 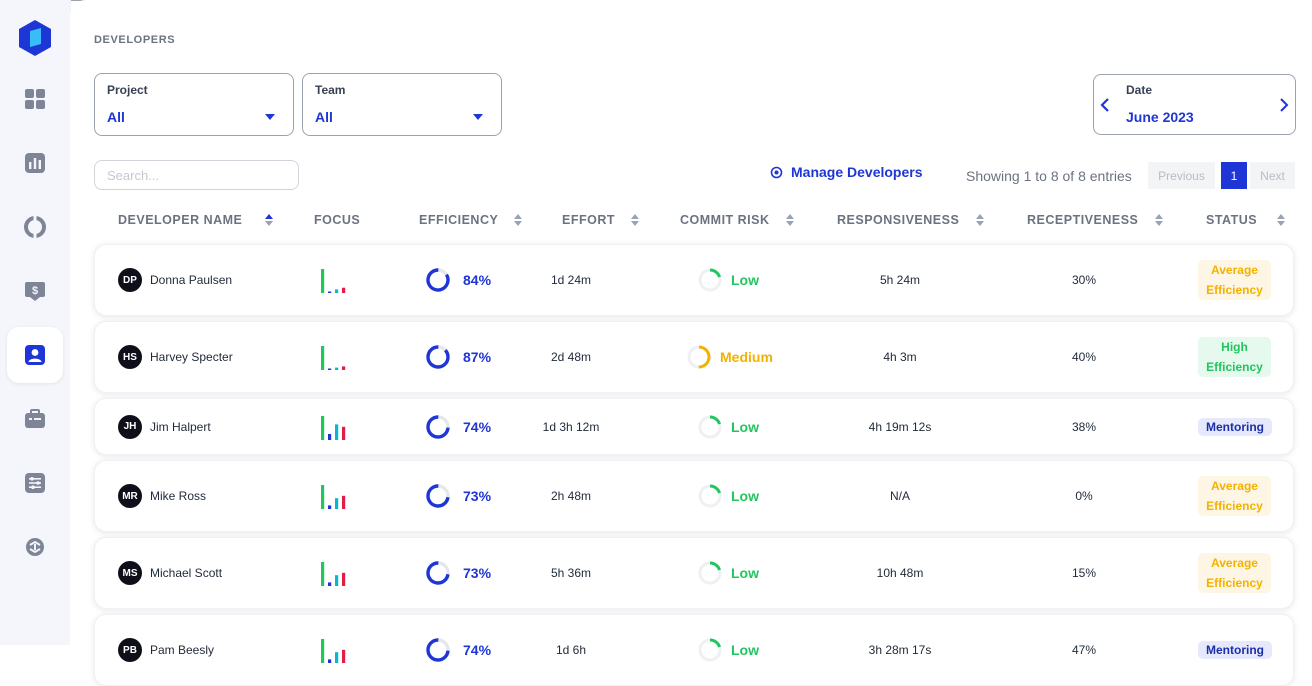 What do you see at coordinates (35, 322) in the screenshot?
I see `sidebar: $` at bounding box center [35, 322].